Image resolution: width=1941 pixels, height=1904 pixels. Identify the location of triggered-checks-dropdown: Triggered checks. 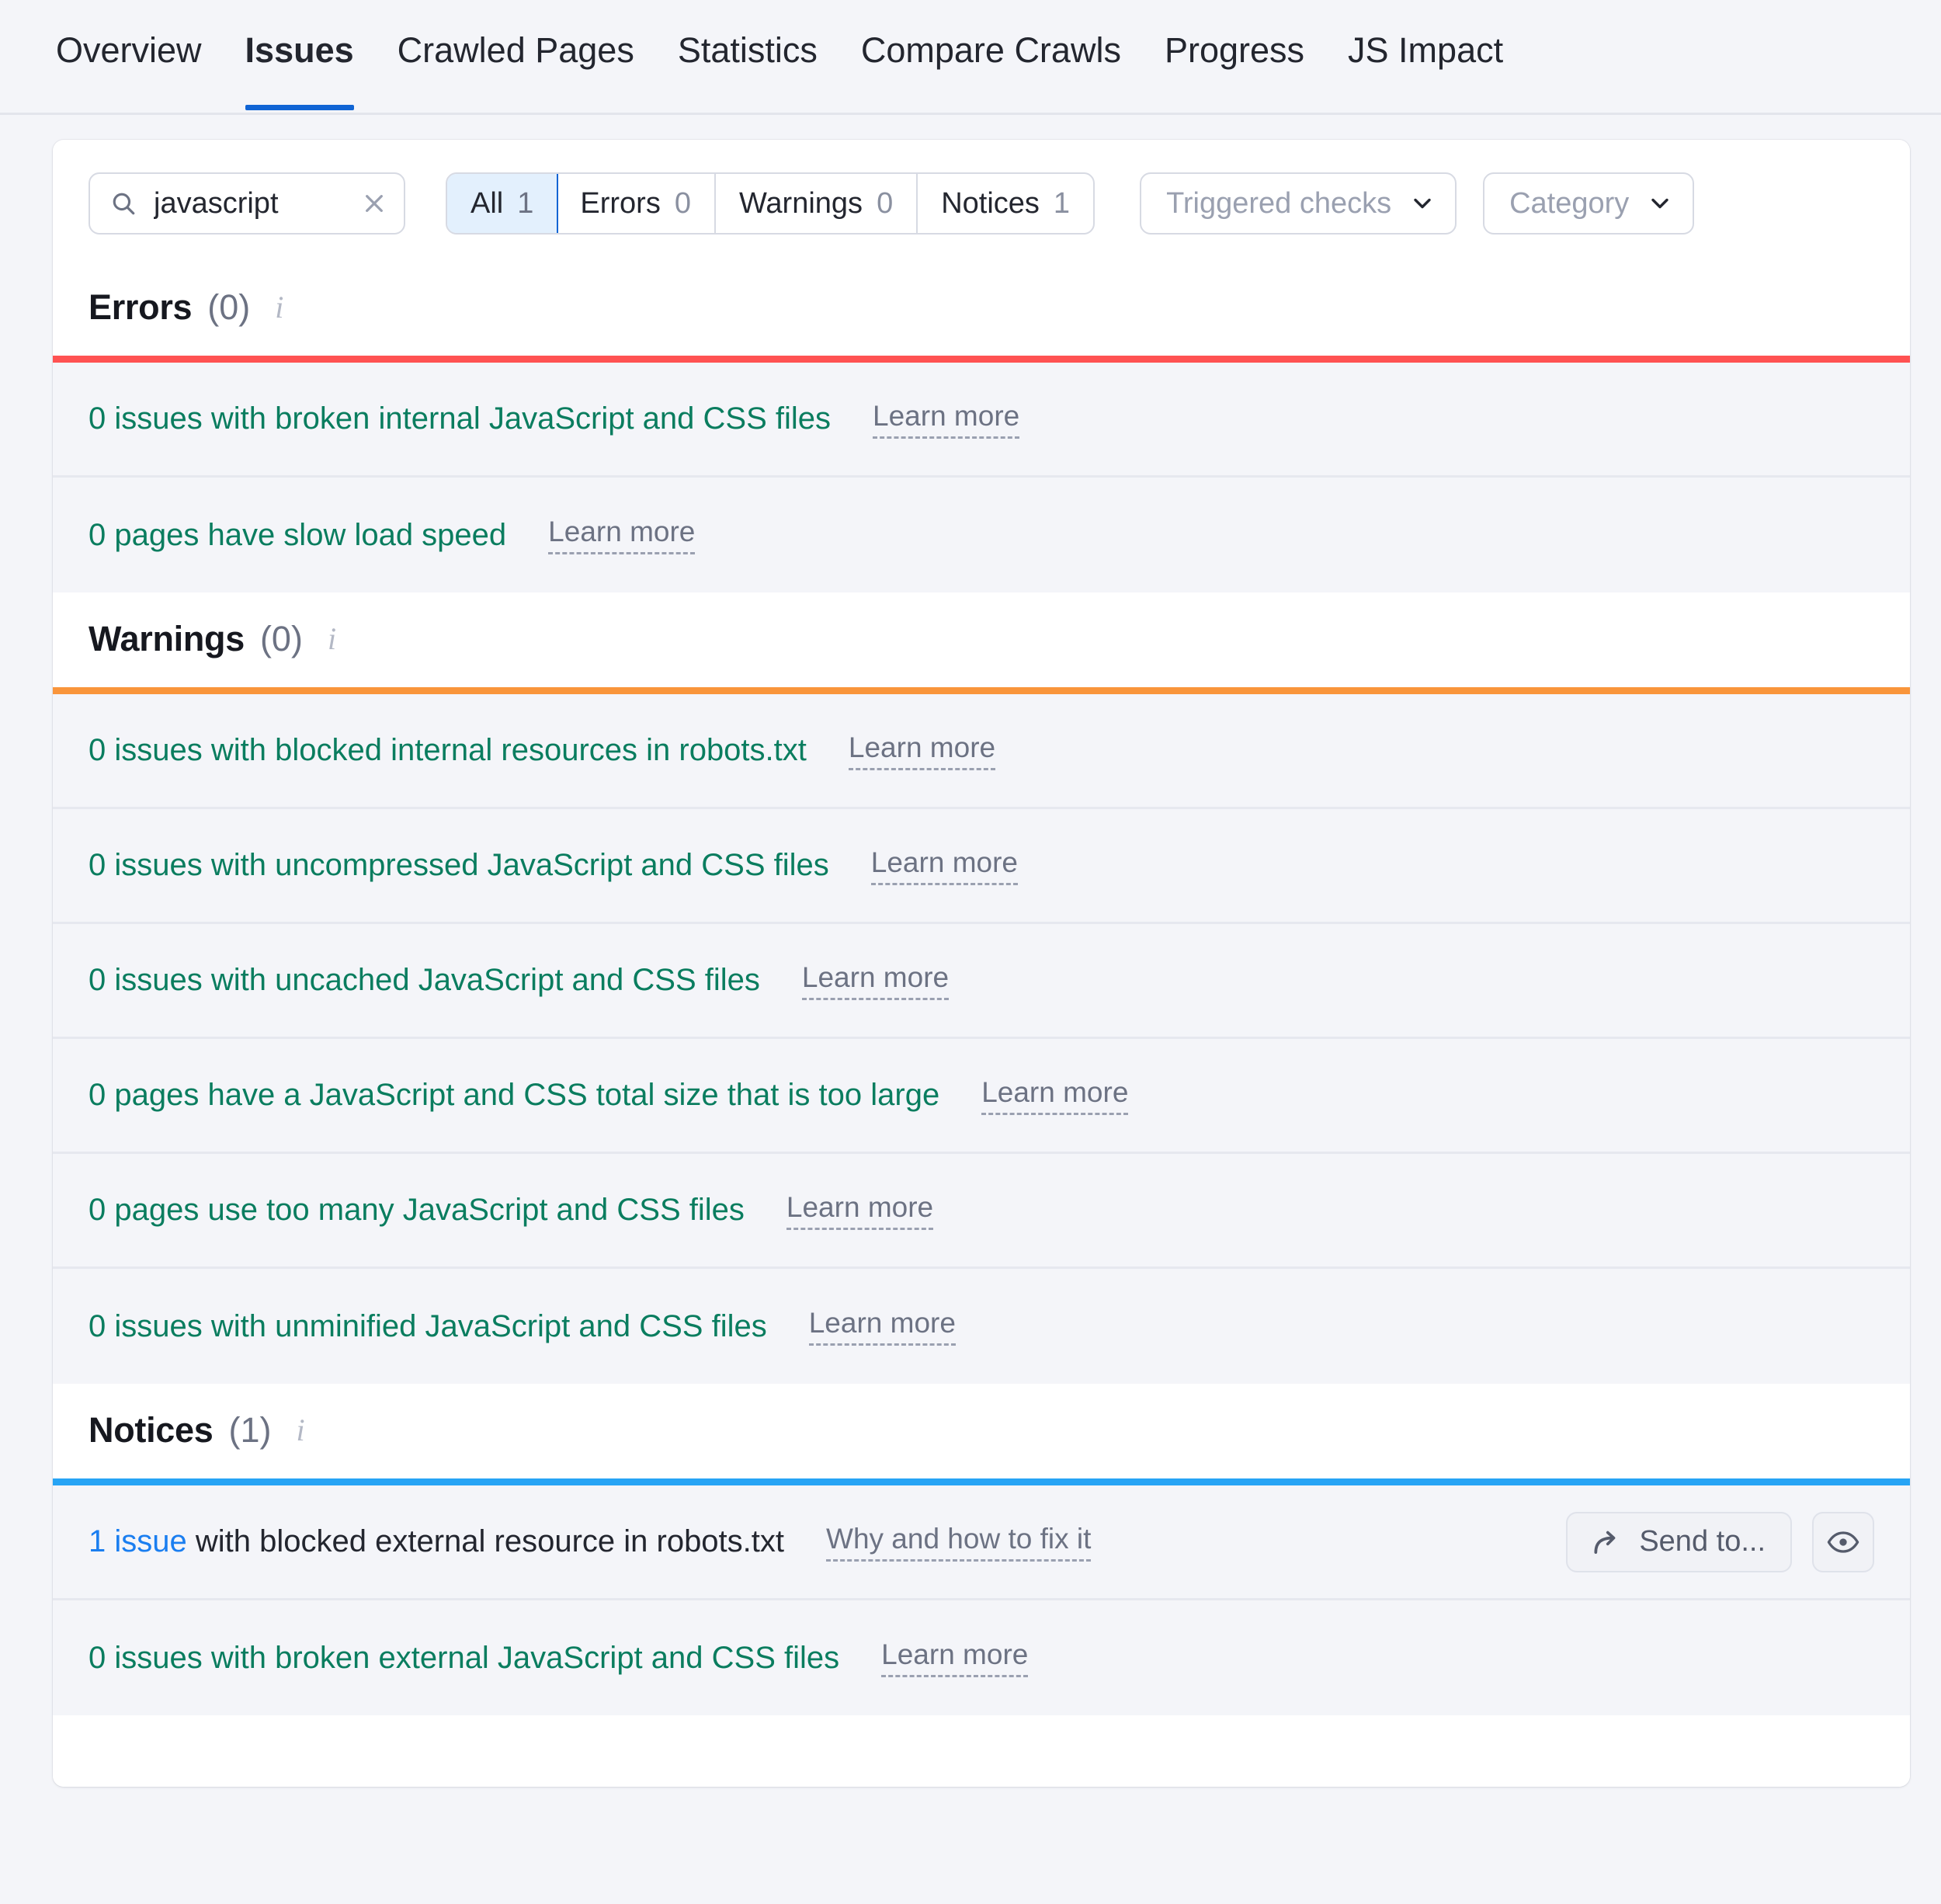
(1298, 203).